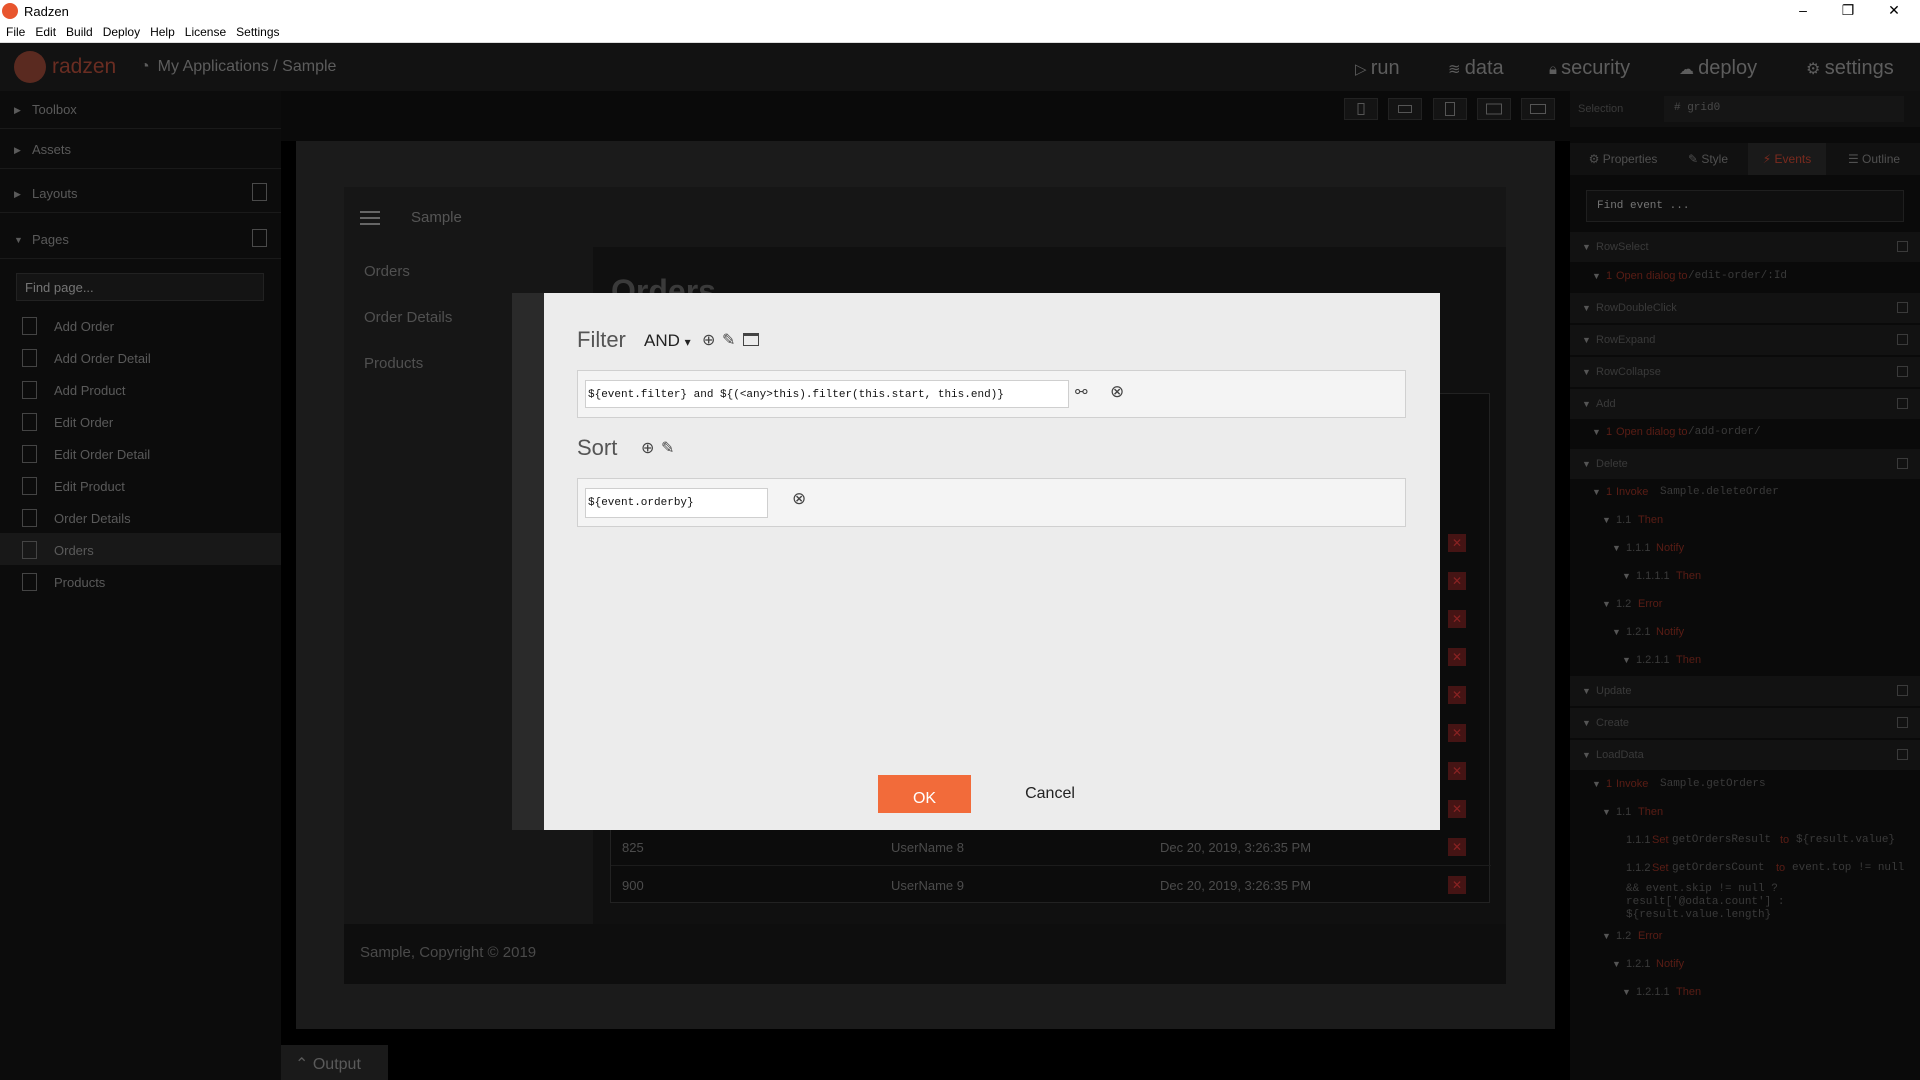 The image size is (1920, 1080). Describe the element at coordinates (1874, 159) in the screenshot. I see `tab-outline: ☰ Outline` at that location.